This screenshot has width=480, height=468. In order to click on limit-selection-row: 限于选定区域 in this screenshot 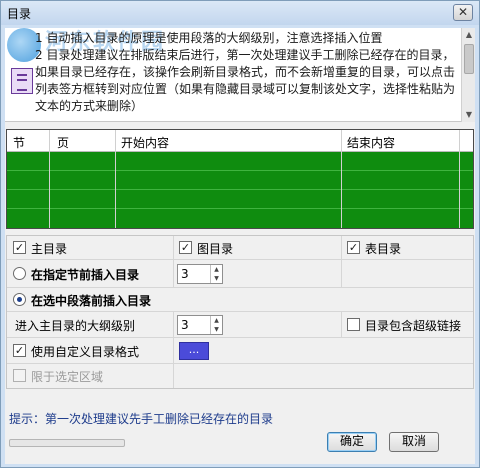, I will do `click(240, 376)`.